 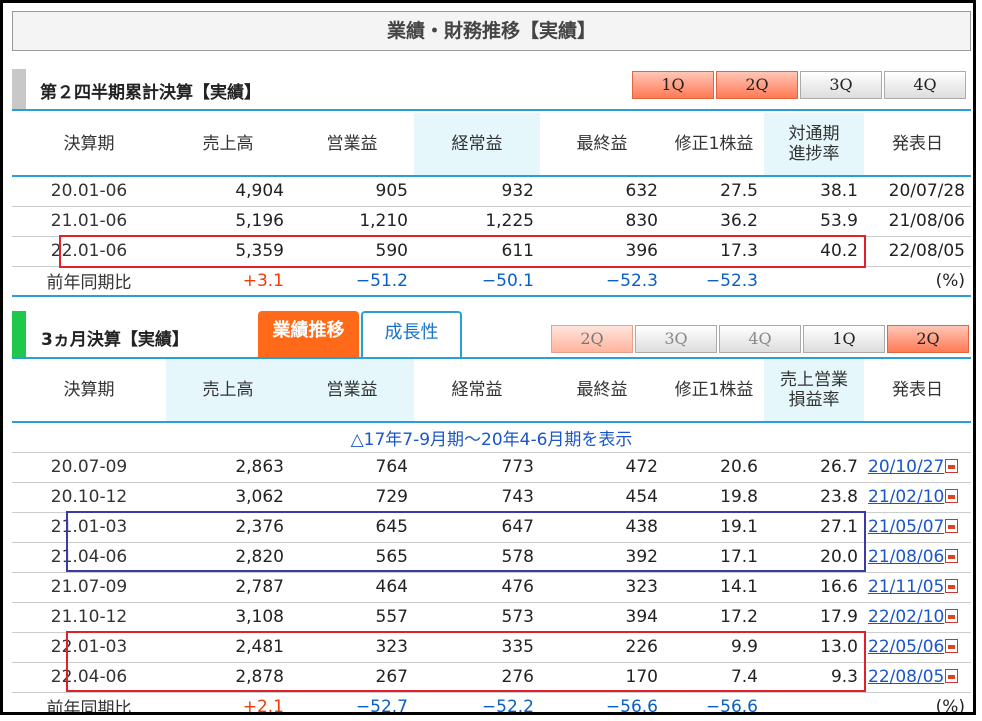 What do you see at coordinates (228, 281) in the screenshot?
I see `yoy-sales: +3.1` at bounding box center [228, 281].